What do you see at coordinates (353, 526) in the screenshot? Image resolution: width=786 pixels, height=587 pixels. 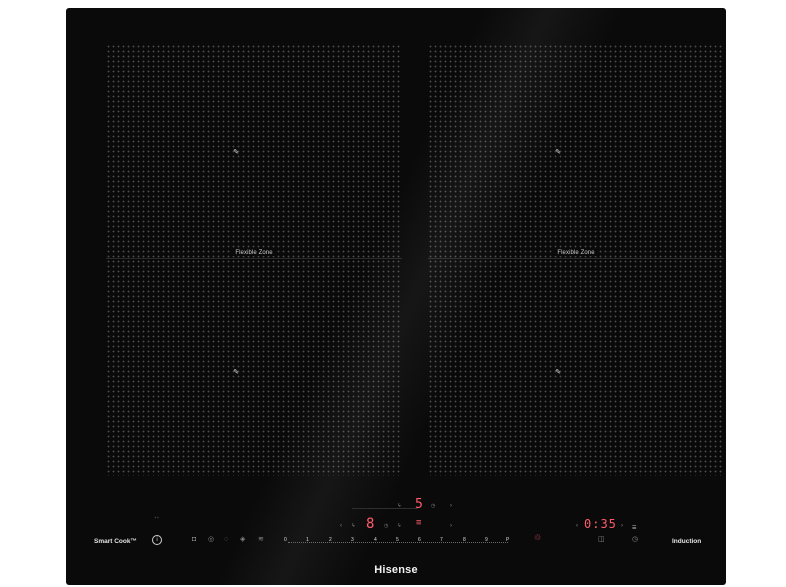 I see `boost-left-icon: ϟ` at bounding box center [353, 526].